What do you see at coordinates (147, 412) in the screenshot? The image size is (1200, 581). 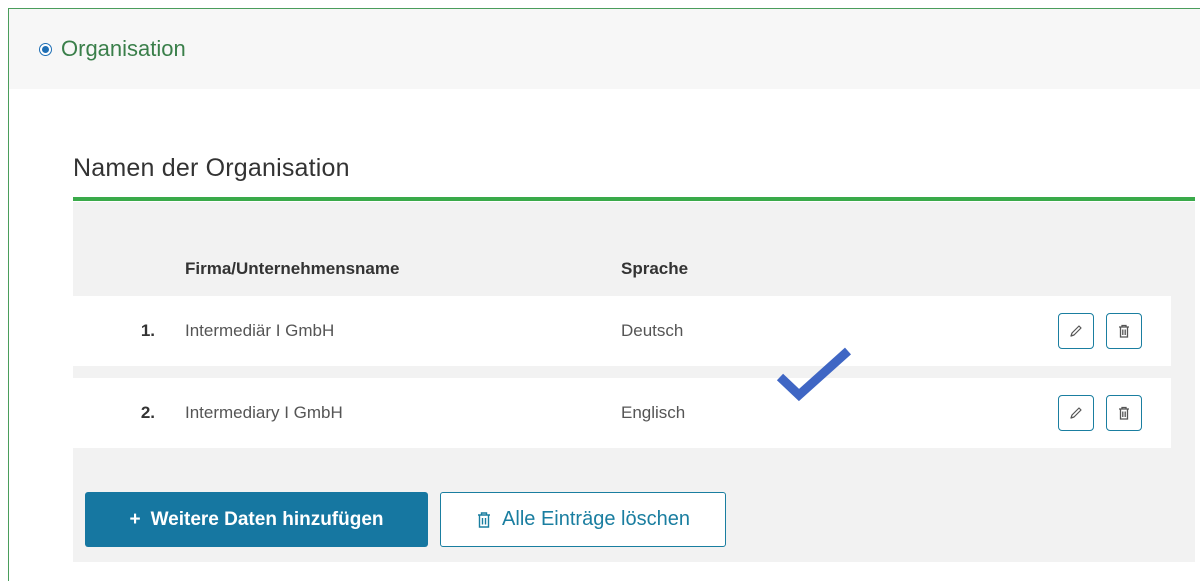 I see `row-number: 2.` at bounding box center [147, 412].